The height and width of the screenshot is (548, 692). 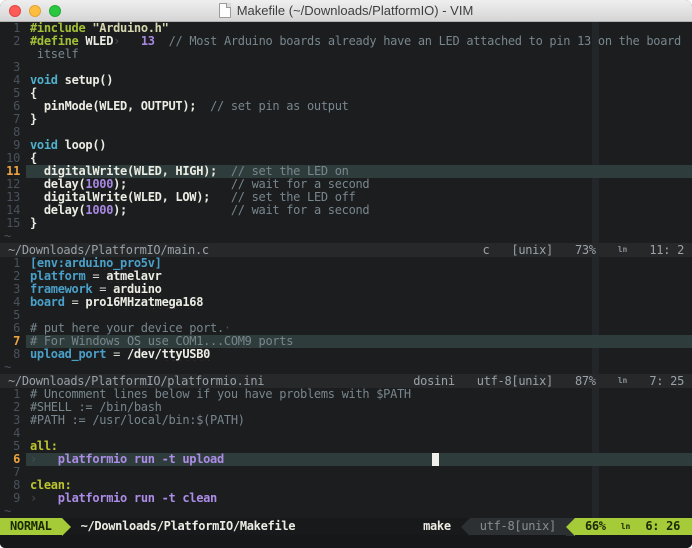 I want to click on line-number: 3, so click(x=16, y=67).